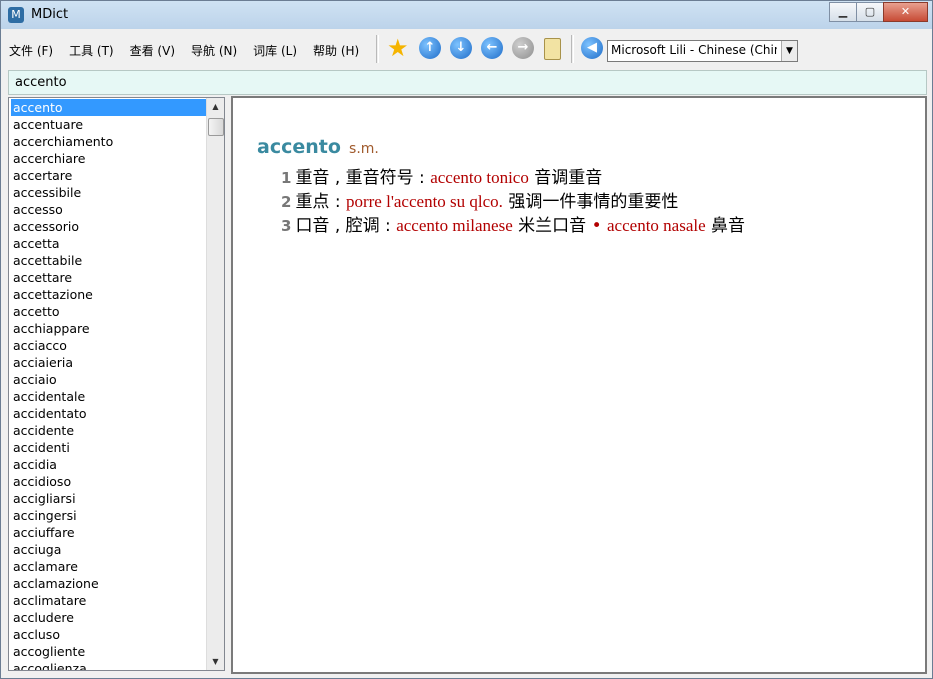 This screenshot has height=679, width=933. What do you see at coordinates (424, 201) in the screenshot?
I see `example-phrase: porre l'accento su qlco.` at bounding box center [424, 201].